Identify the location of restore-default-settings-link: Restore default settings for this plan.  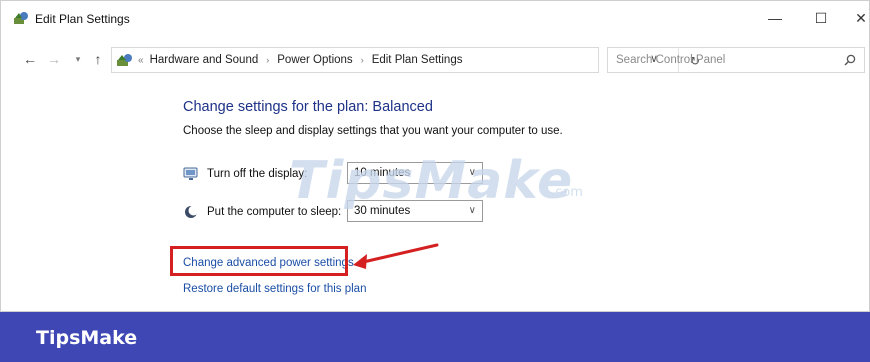
(274, 289).